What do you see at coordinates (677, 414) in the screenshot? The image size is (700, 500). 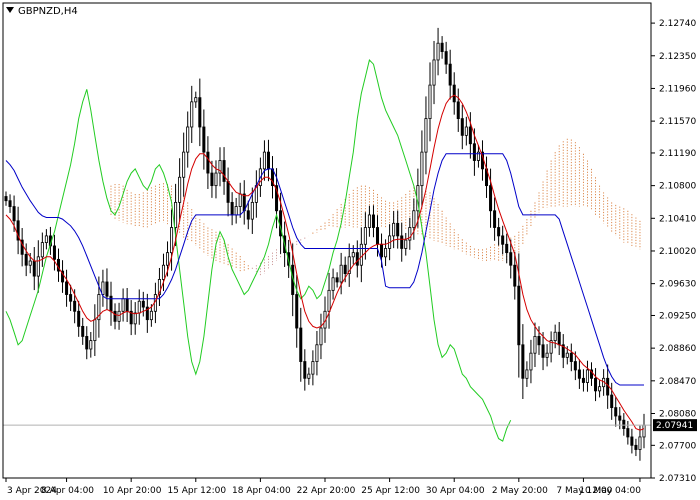 I see `price-tick-label: 2.08080` at bounding box center [677, 414].